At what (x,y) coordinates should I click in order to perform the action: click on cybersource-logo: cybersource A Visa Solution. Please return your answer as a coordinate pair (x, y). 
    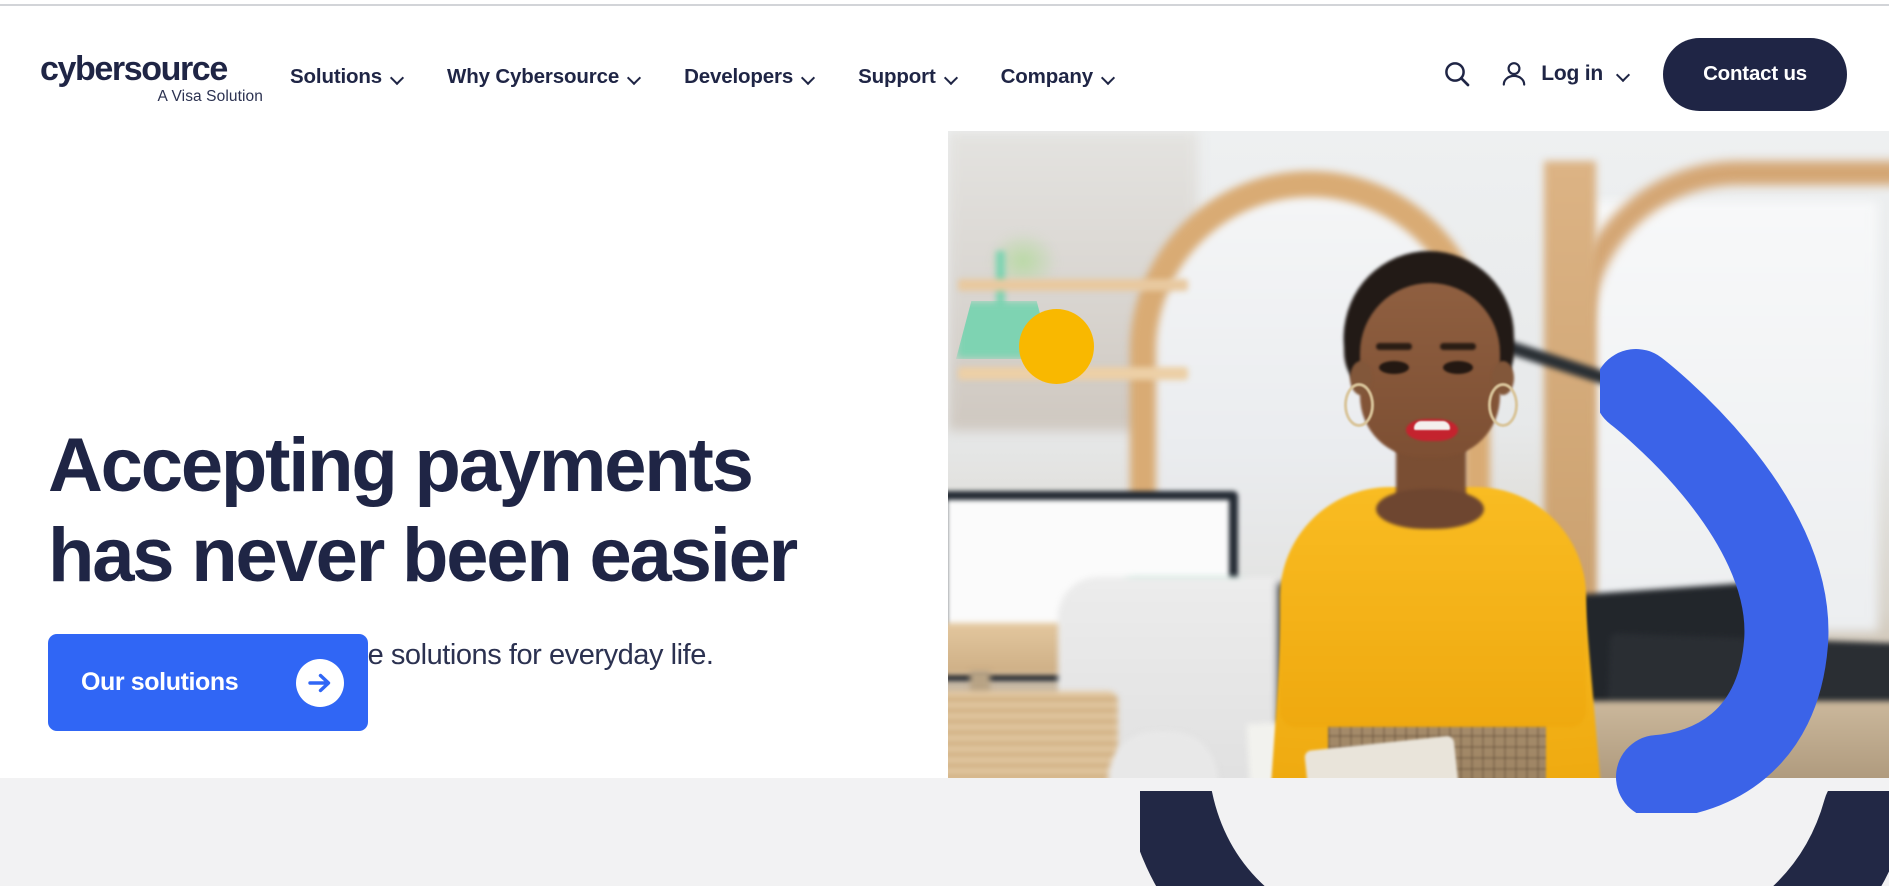
    Looking at the image, I should click on (152, 79).